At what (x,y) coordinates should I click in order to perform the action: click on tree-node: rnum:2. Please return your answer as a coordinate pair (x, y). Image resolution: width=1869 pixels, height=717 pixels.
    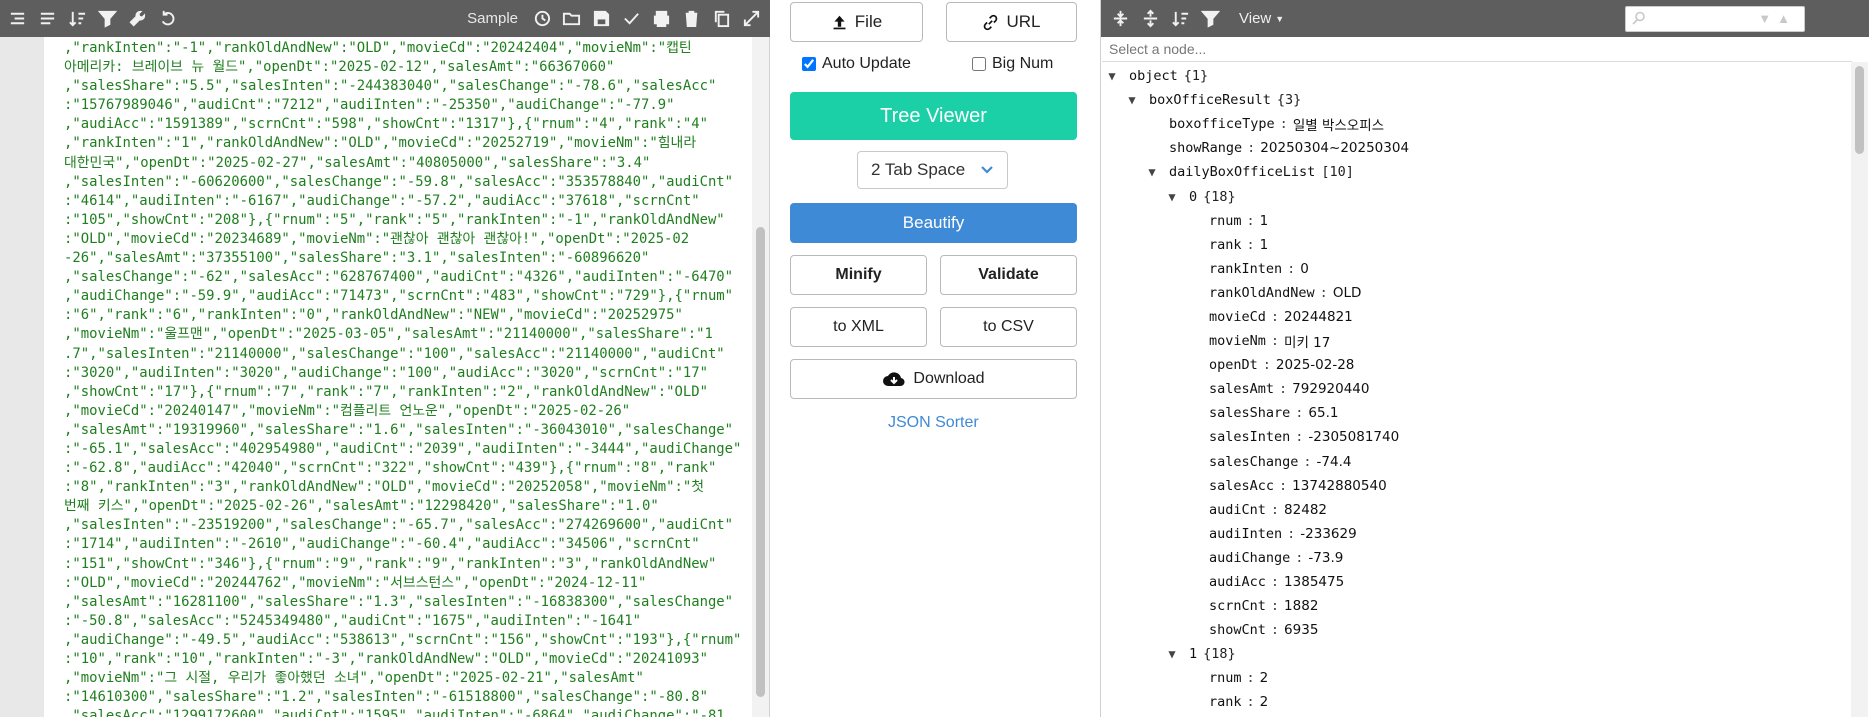
    Looking at the image, I should click on (1476, 678).